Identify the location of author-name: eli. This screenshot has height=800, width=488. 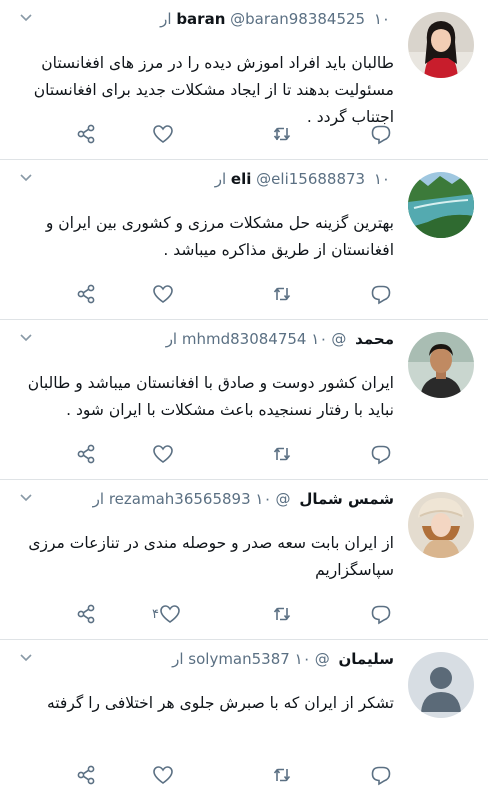
(241, 179).